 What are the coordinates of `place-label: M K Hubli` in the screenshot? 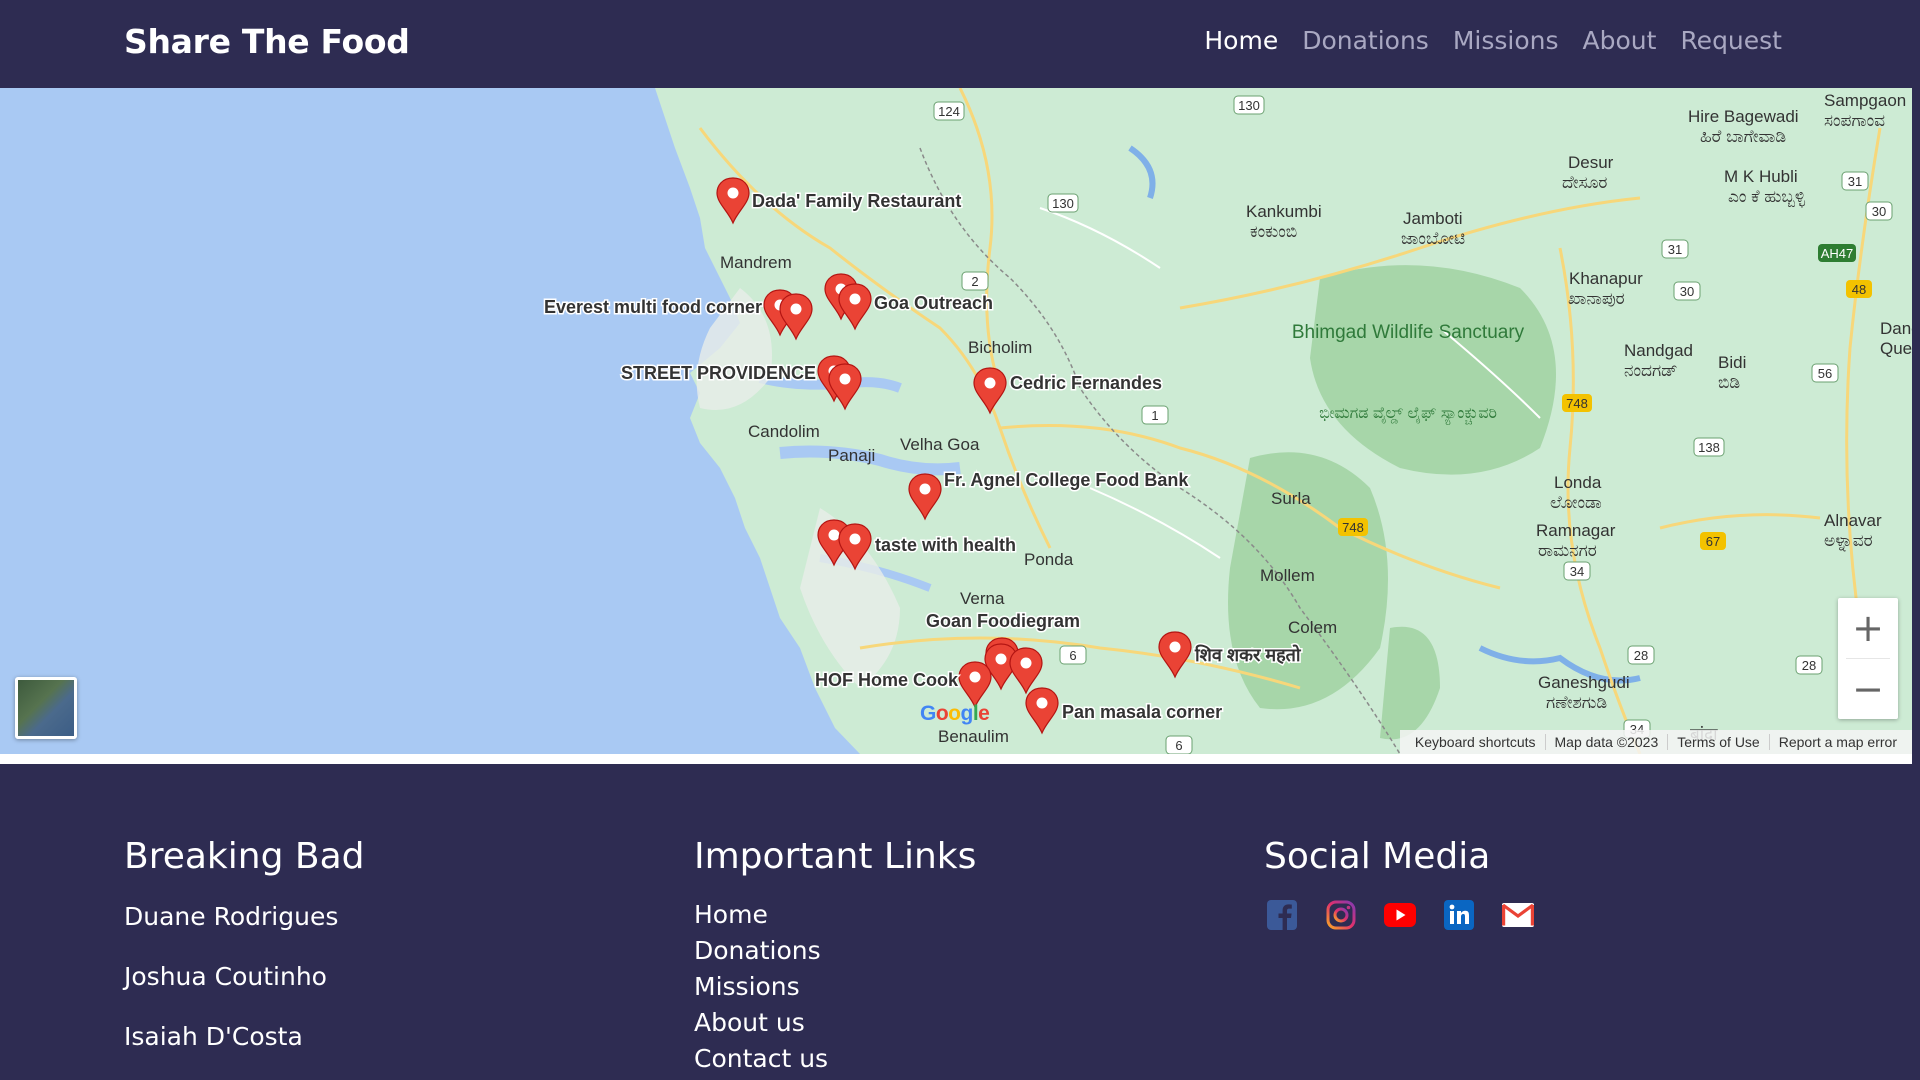 It's located at (1761, 176).